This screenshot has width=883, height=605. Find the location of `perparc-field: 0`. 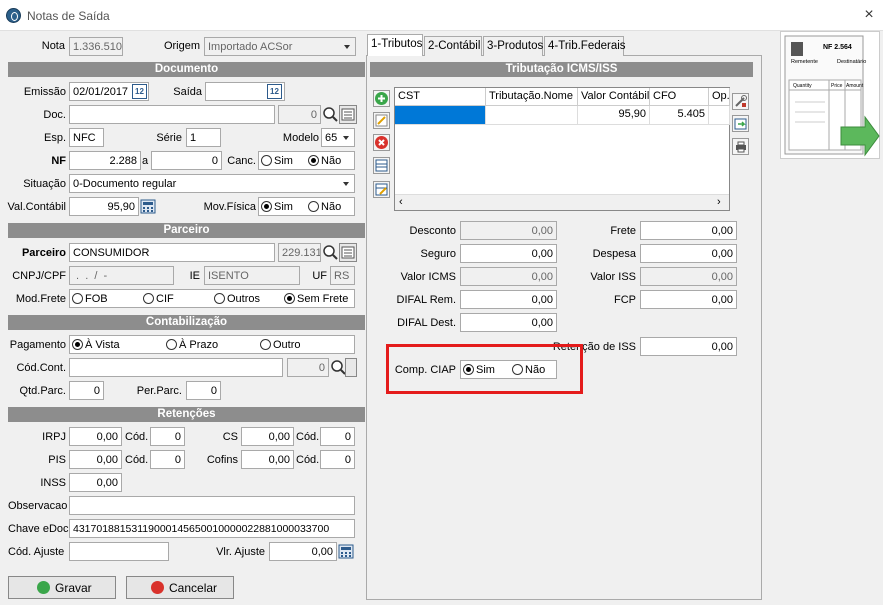

perparc-field: 0 is located at coordinates (203, 390).